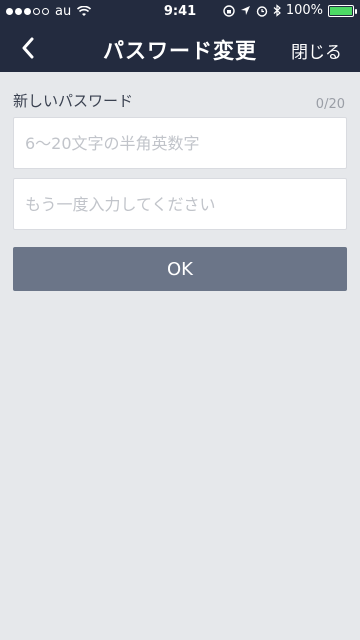 This screenshot has width=360, height=640. Describe the element at coordinates (180, 48) in the screenshot. I see `nav-bar: パスワード変更 閉じる` at that location.